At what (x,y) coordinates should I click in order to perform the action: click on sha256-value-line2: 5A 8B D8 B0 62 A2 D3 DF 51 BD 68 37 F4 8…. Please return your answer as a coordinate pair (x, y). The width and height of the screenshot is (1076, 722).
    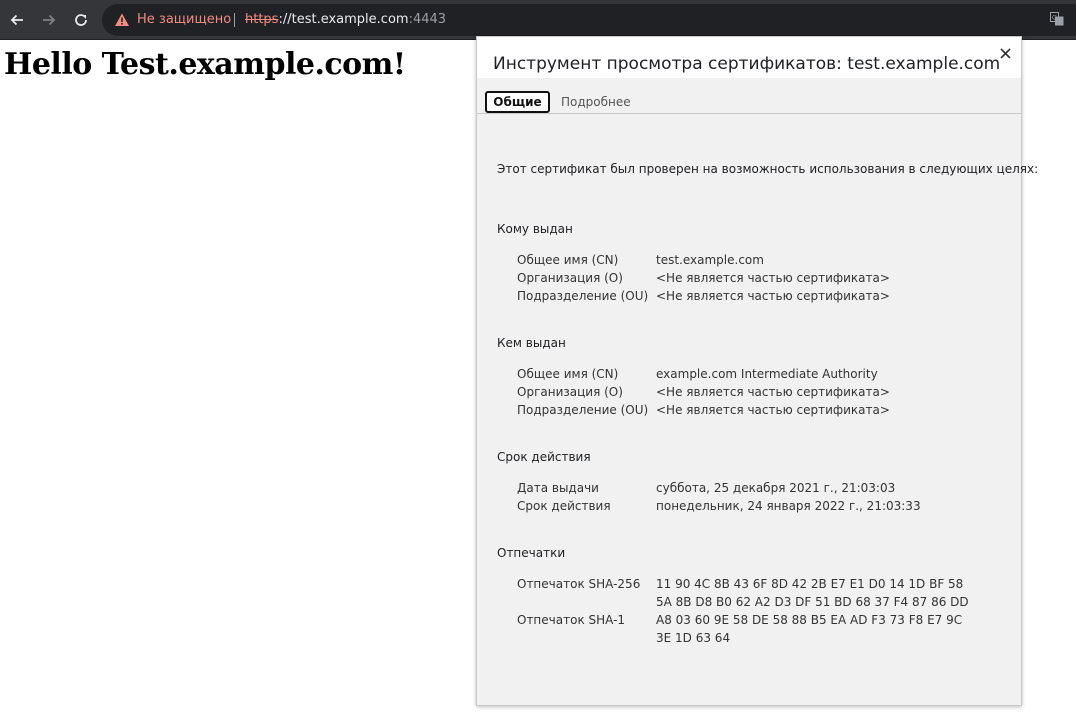
    Looking at the image, I should click on (812, 602).